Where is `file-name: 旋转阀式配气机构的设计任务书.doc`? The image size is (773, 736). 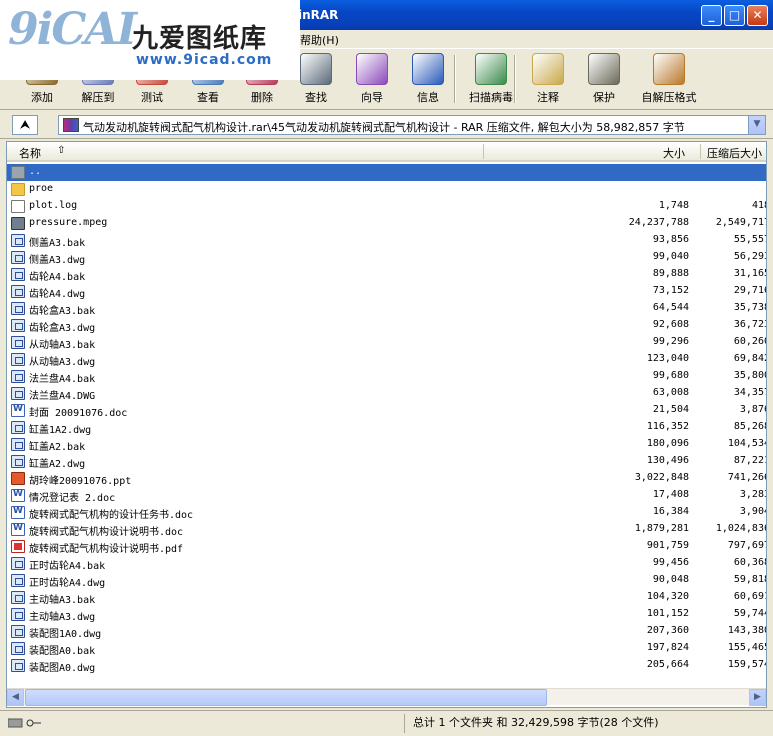 file-name: 旋转阀式配气机构的设计任务书.doc is located at coordinates (111, 515).